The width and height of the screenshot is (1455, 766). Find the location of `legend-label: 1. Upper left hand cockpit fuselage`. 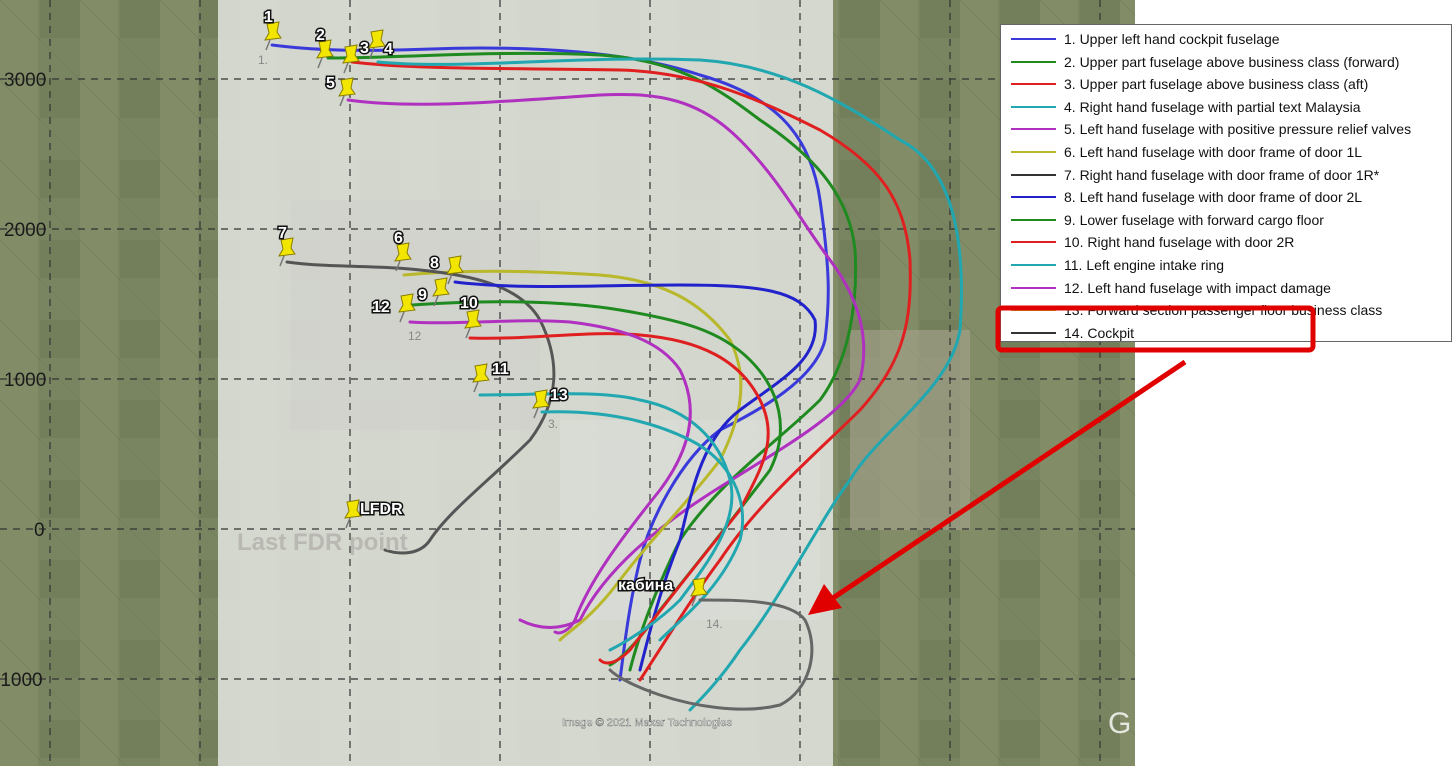

legend-label: 1. Upper left hand cockpit fuselage is located at coordinates (1172, 39).